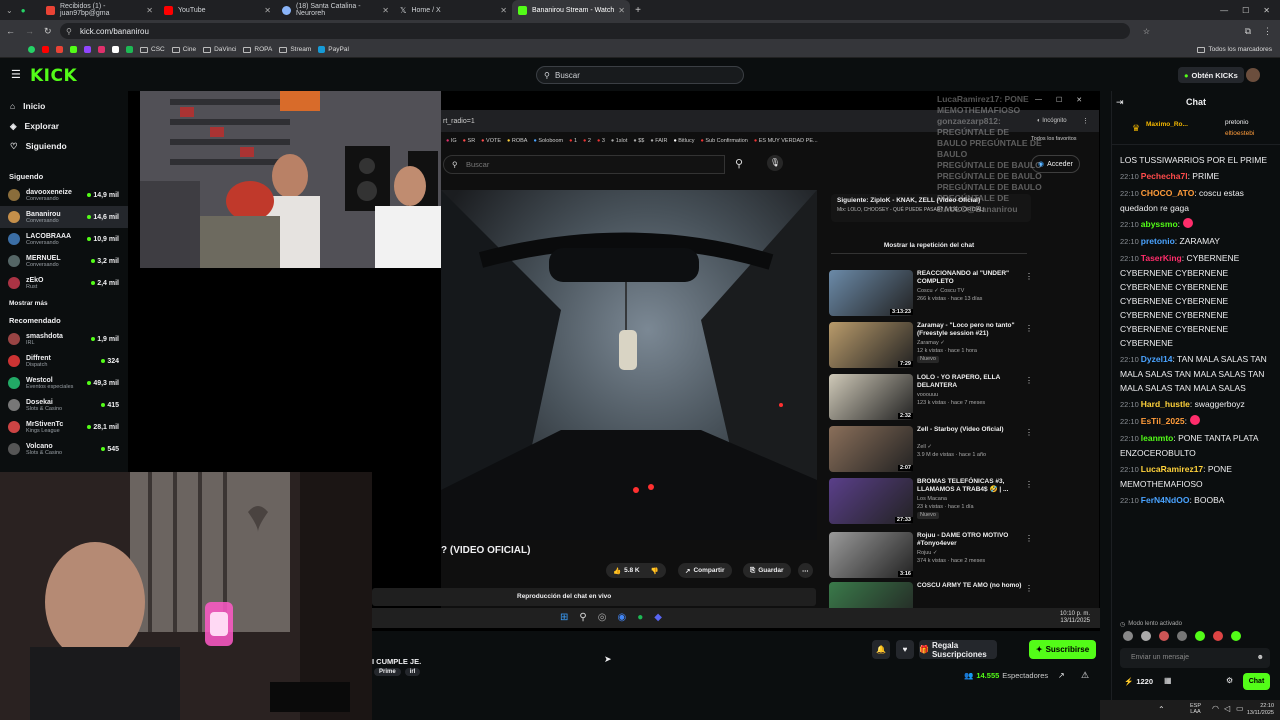 Image resolution: width=1280 pixels, height=720 pixels. Describe the element at coordinates (1239, 133) in the screenshot. I see `top-user-3: eltioestebi` at that location.